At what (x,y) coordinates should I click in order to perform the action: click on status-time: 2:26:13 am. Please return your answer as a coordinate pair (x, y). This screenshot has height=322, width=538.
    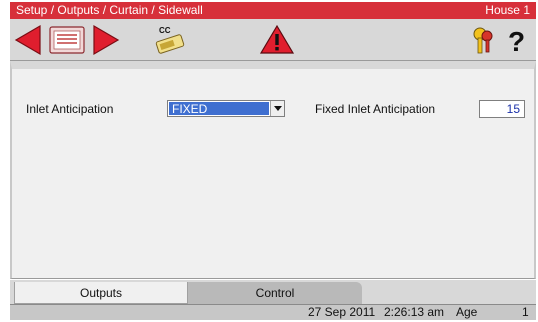
    Looking at the image, I should click on (414, 312).